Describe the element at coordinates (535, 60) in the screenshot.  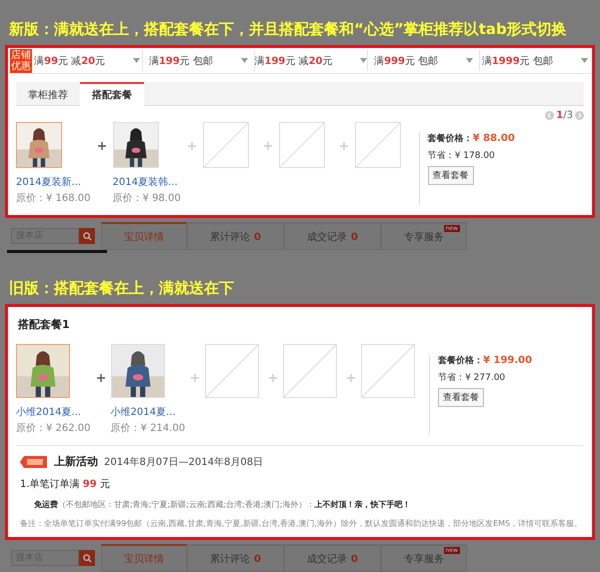
I see `coupon-dropdown: 满1999元 包邮` at that location.